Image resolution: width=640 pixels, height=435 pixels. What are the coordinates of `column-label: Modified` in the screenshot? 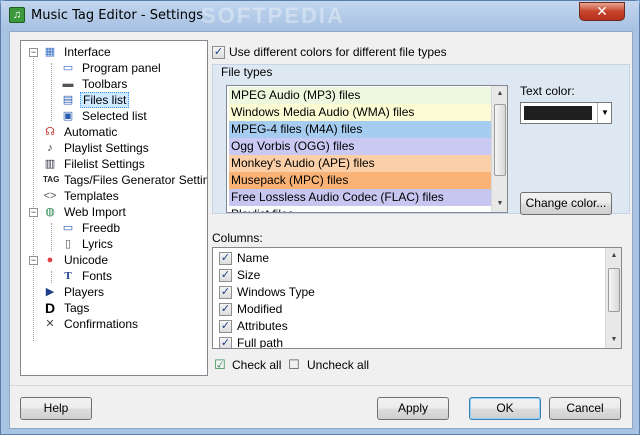 It's located at (260, 309).